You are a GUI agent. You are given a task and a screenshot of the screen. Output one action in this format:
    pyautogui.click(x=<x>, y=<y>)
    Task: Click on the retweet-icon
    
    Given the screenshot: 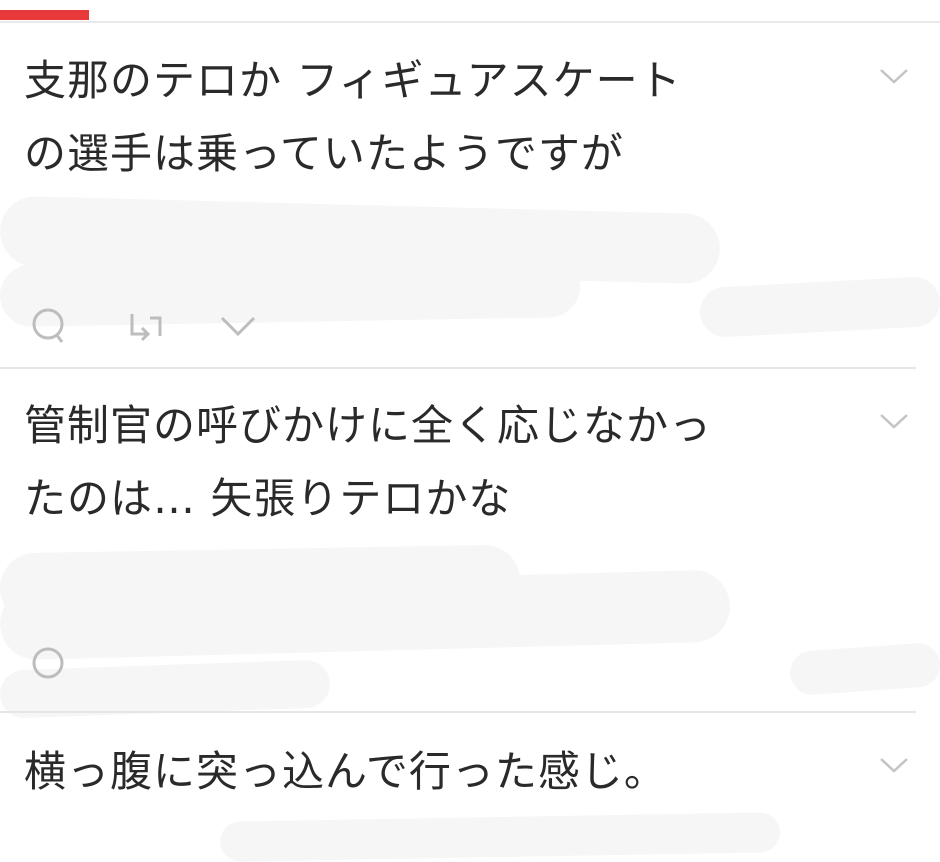 What is the action you would take?
    pyautogui.click(x=146, y=326)
    